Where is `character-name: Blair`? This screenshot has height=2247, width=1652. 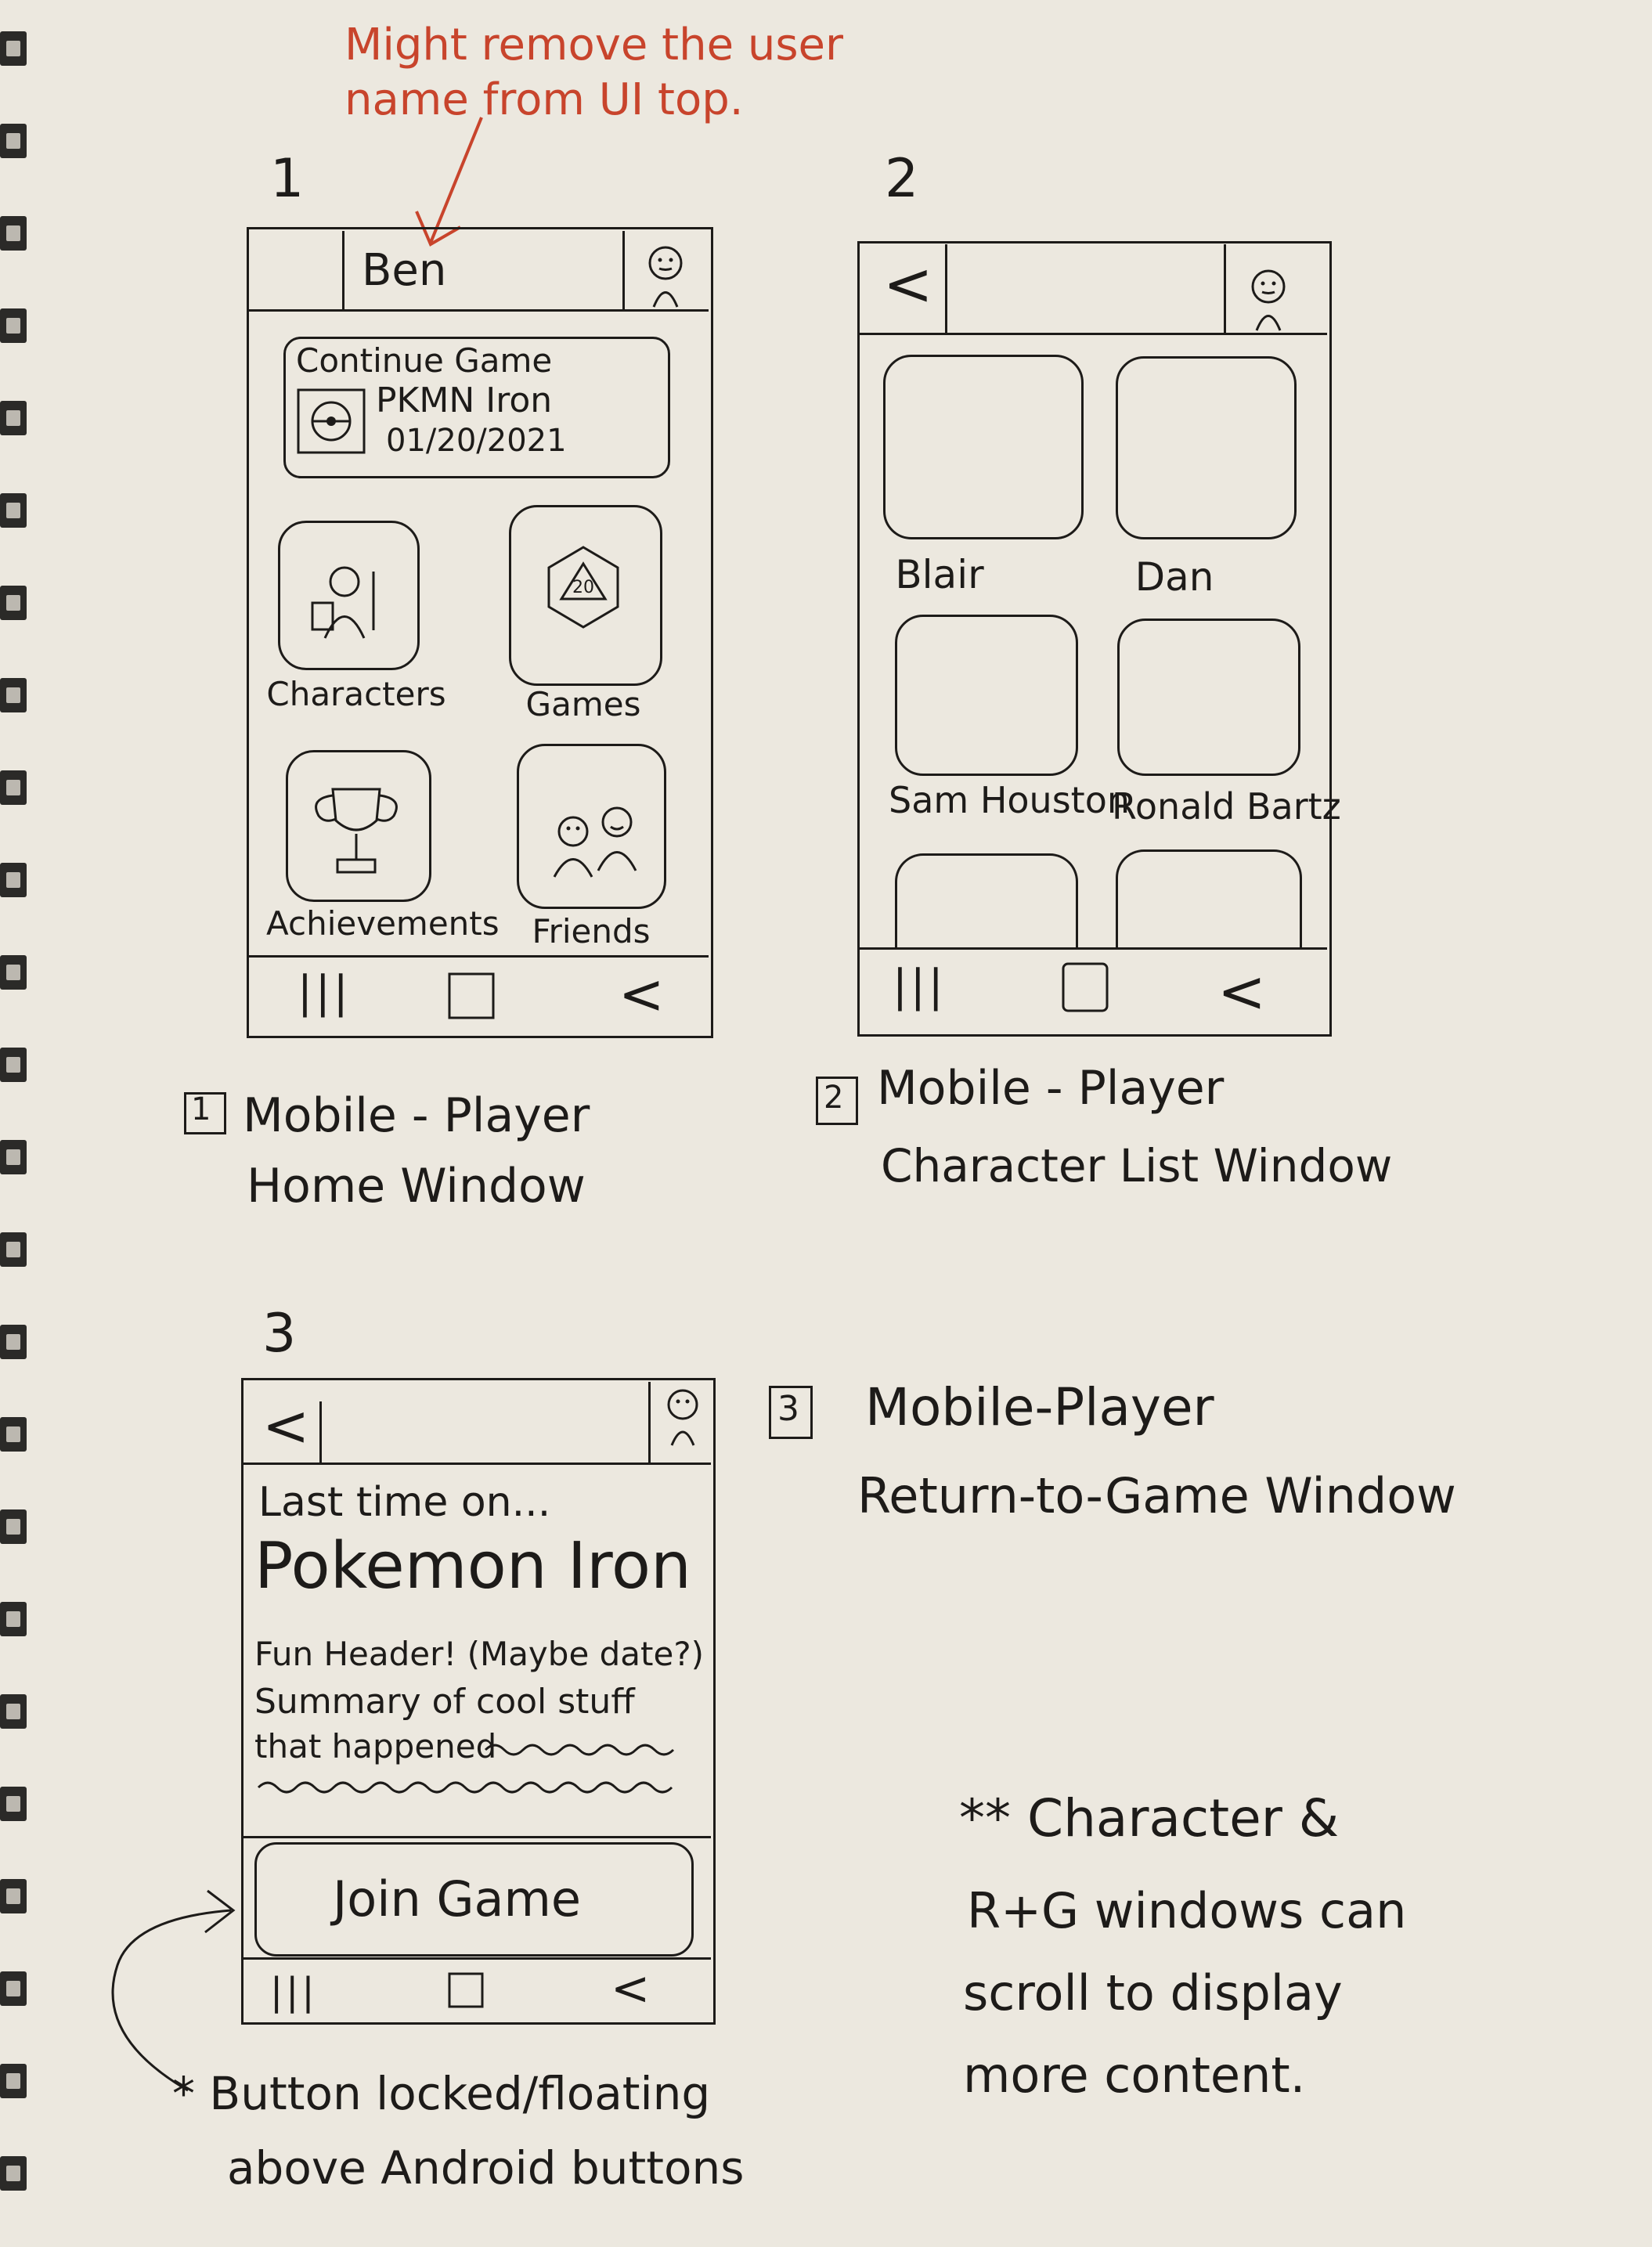 character-name: Blair is located at coordinates (939, 574).